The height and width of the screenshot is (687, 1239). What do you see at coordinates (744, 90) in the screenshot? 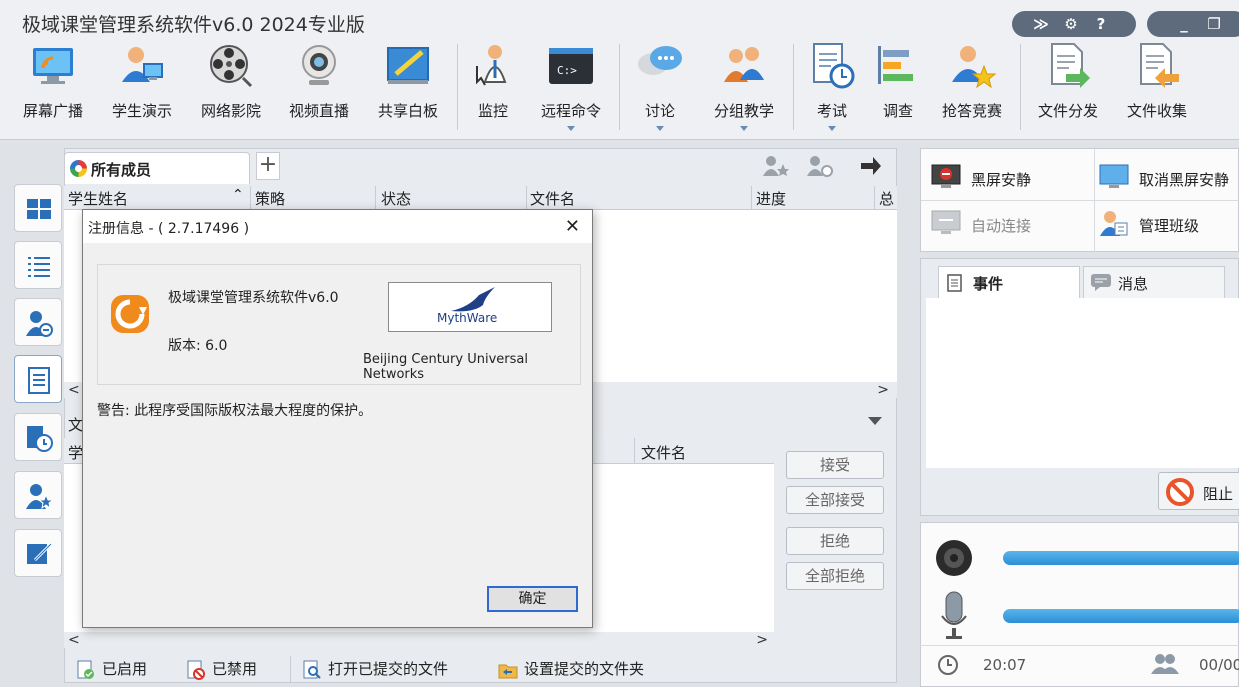
I see `toolbar-group-teaching: 分组教学` at bounding box center [744, 90].